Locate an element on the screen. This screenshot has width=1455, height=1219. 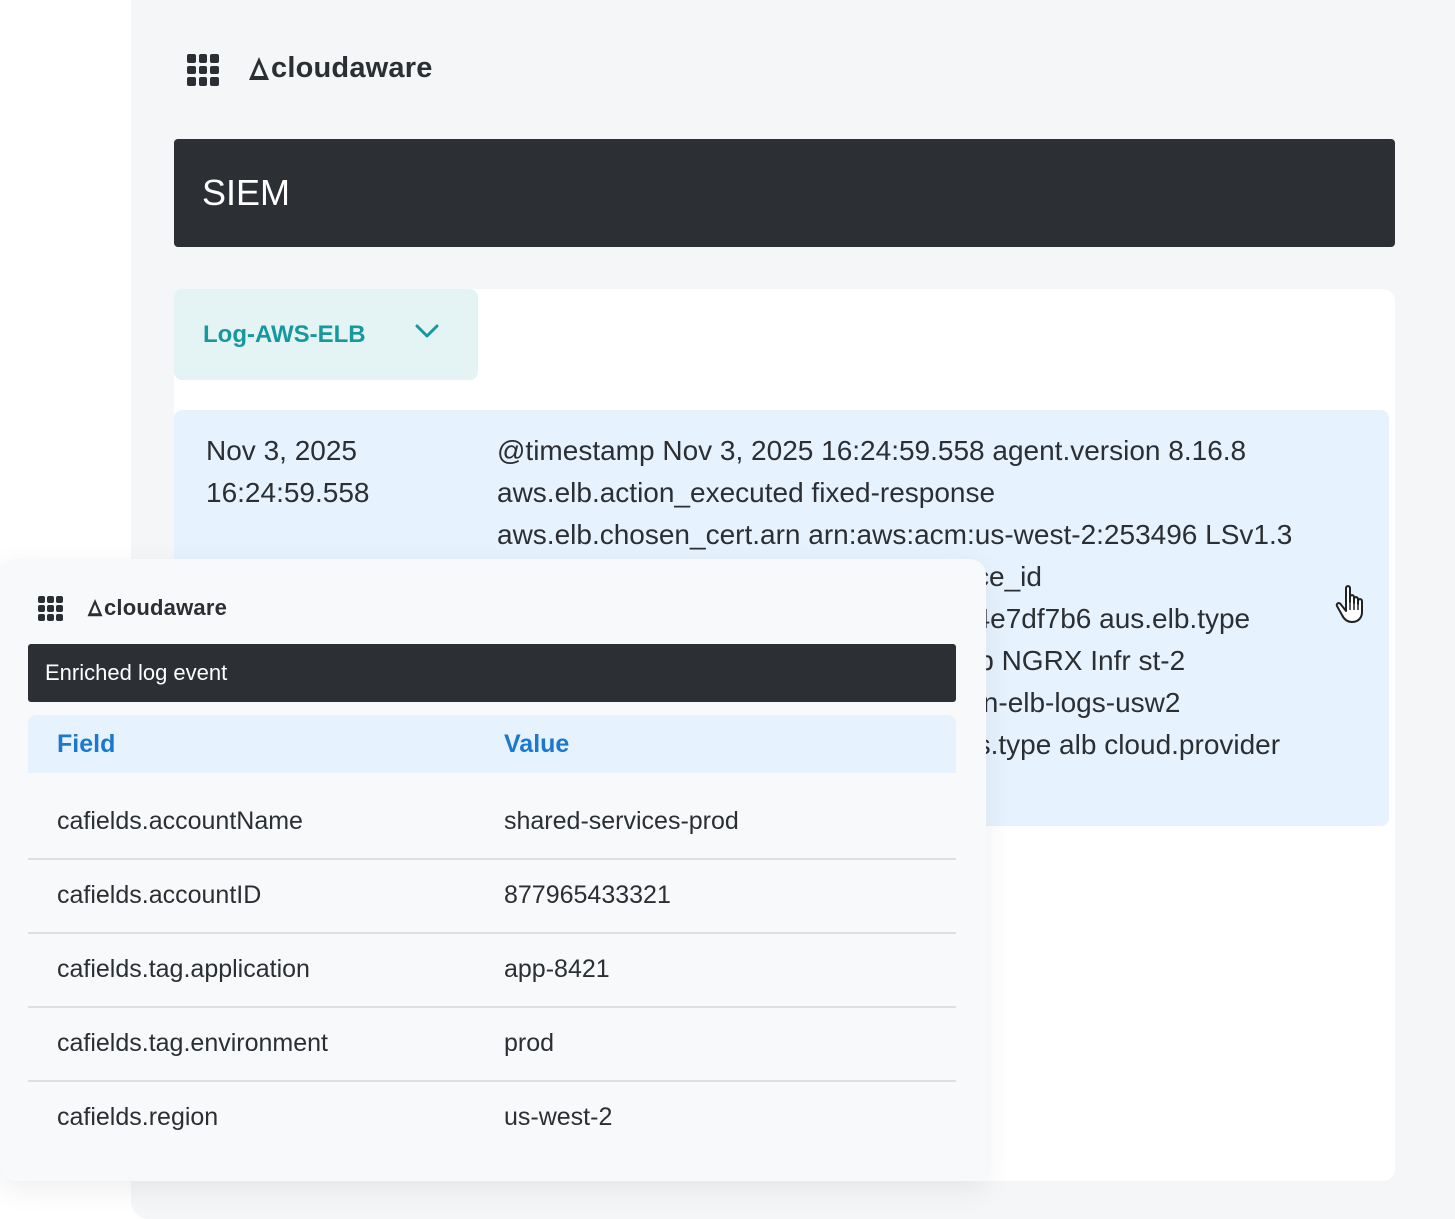
chevron-down-icon is located at coordinates (427, 331).